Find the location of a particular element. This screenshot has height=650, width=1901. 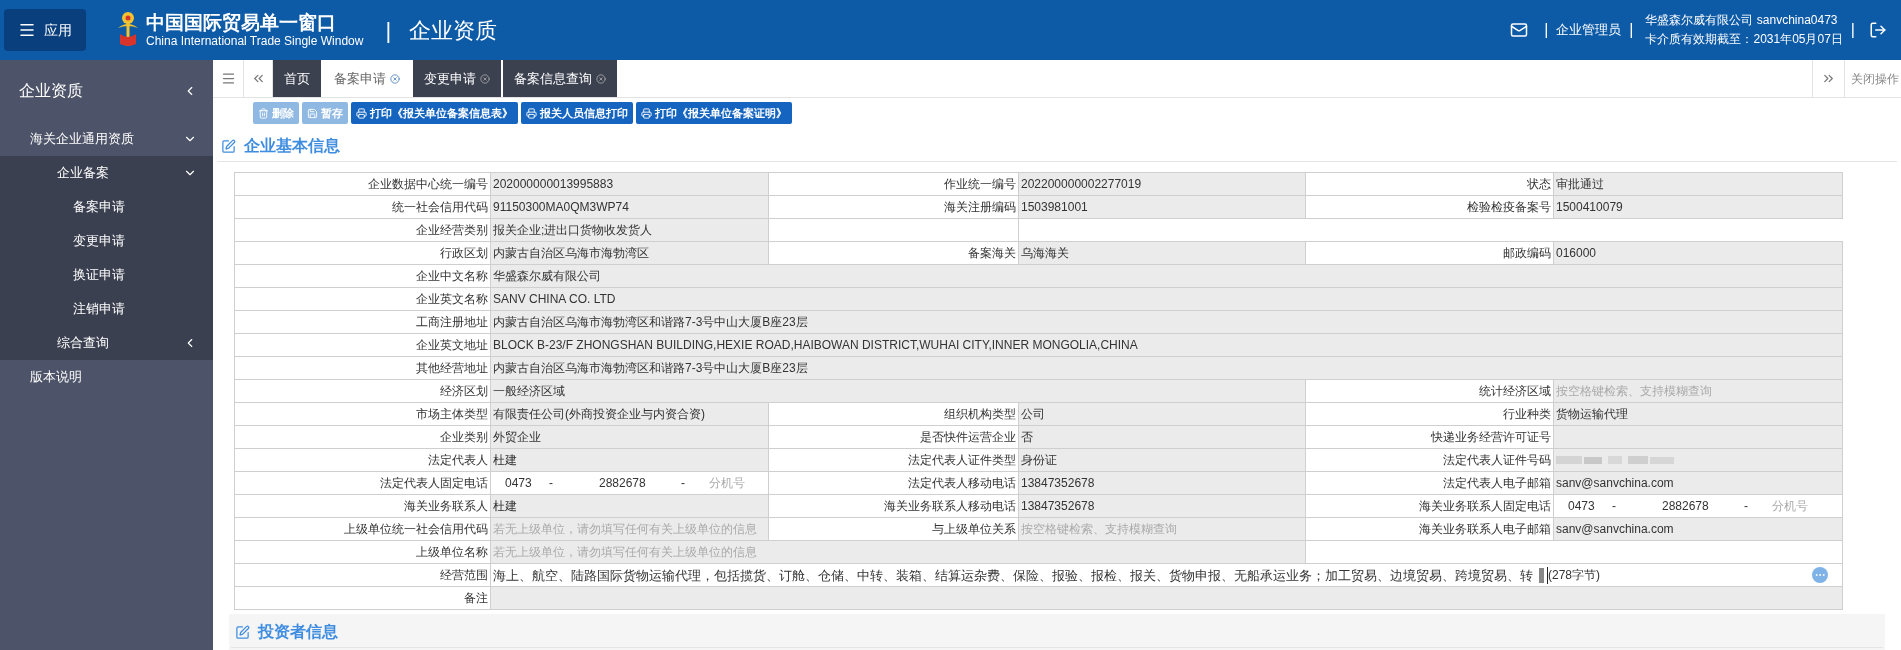

more-button is located at coordinates (1820, 575).